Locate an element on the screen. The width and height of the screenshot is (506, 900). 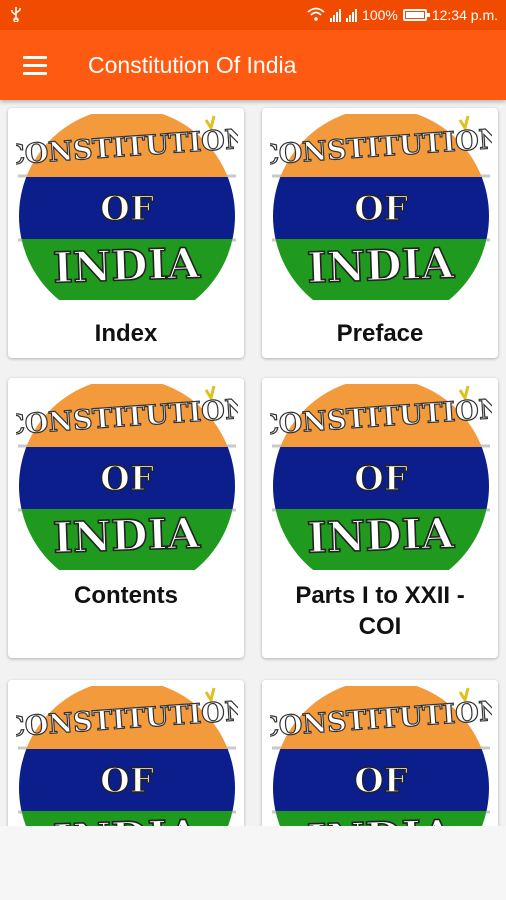
card-index: CONSTITUTION OF INDIA Index is located at coordinates (126, 233).